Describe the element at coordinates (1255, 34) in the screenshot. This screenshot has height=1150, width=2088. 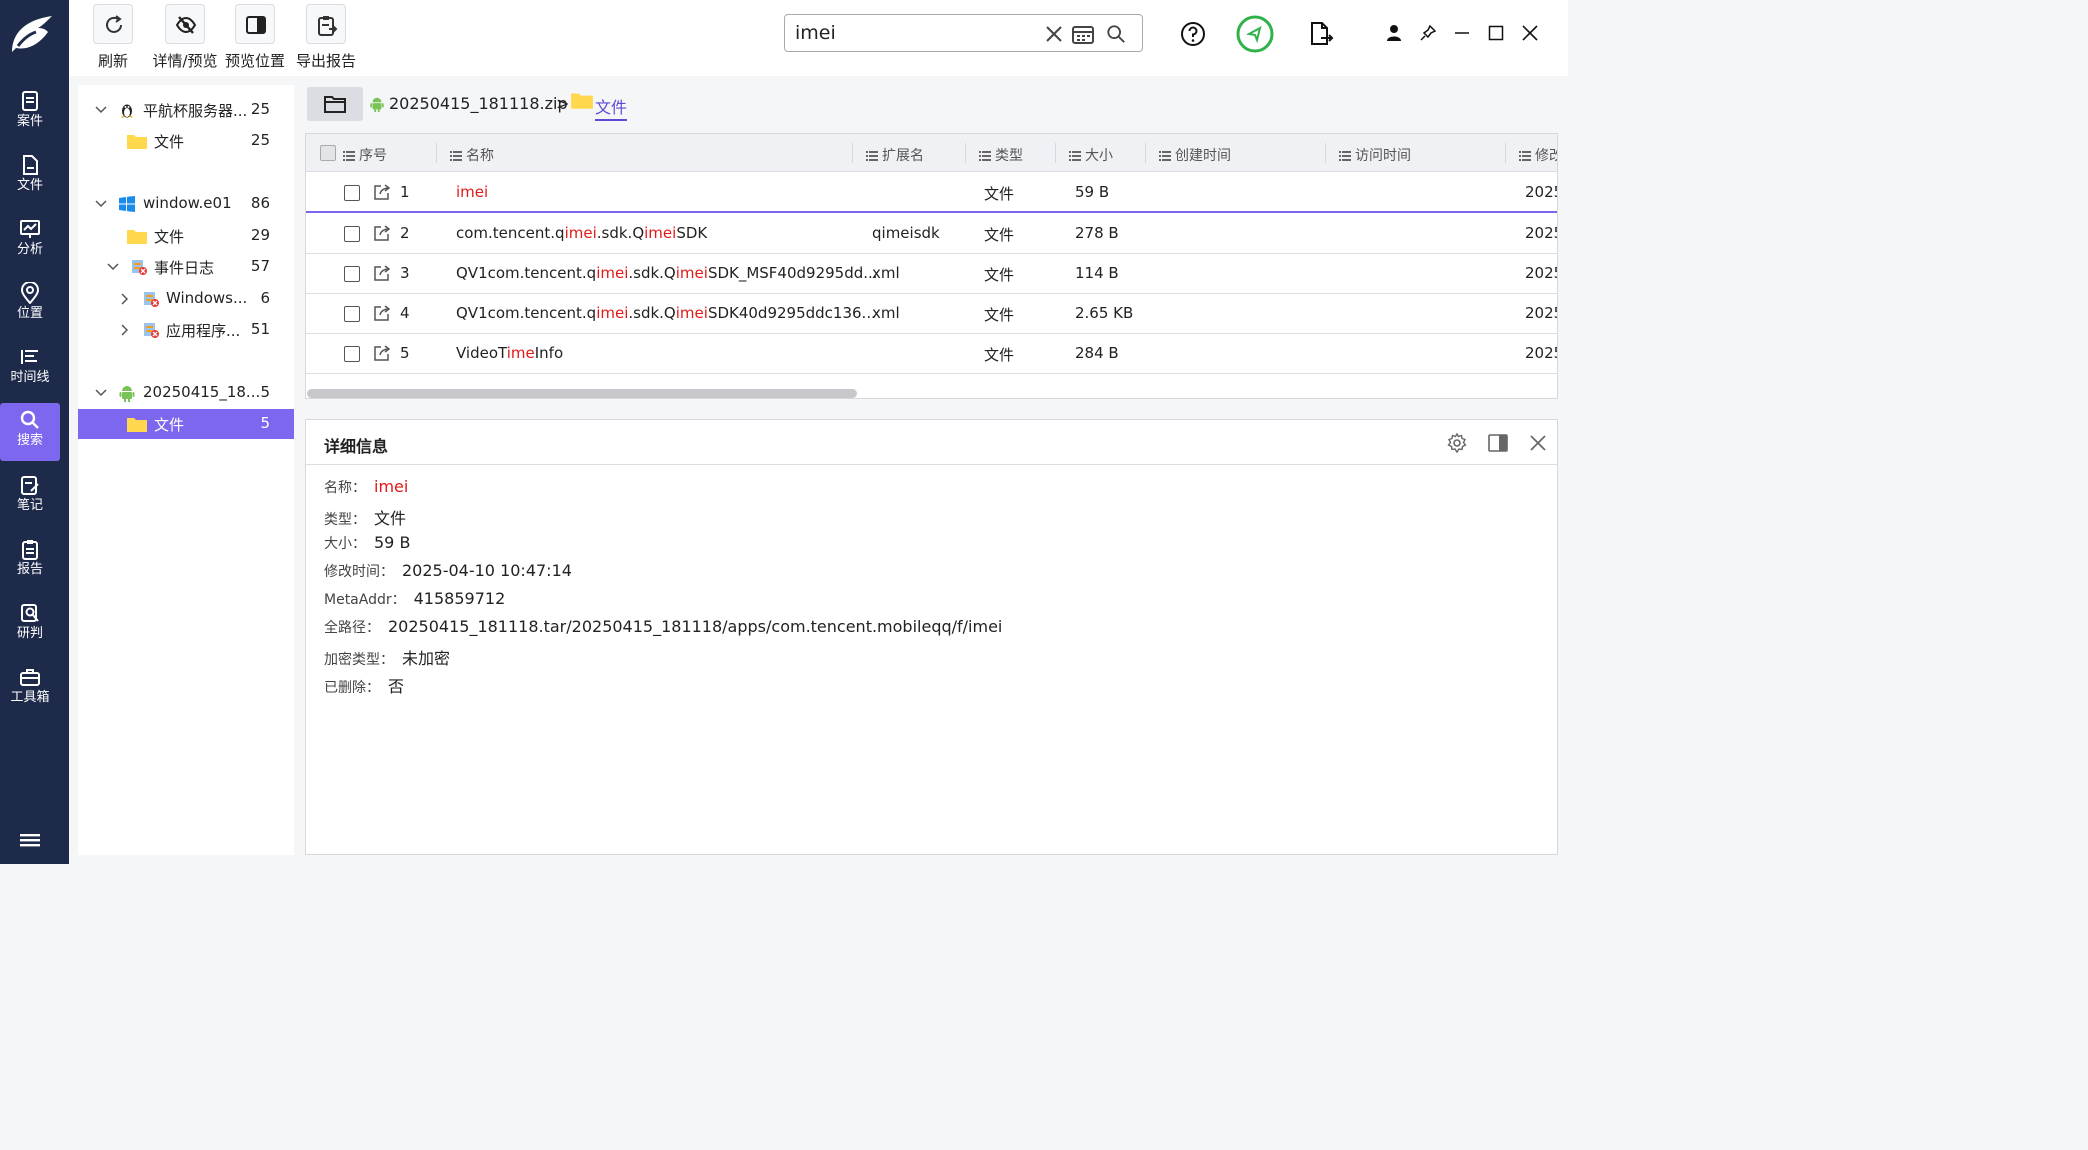
I see `status-icon` at that location.